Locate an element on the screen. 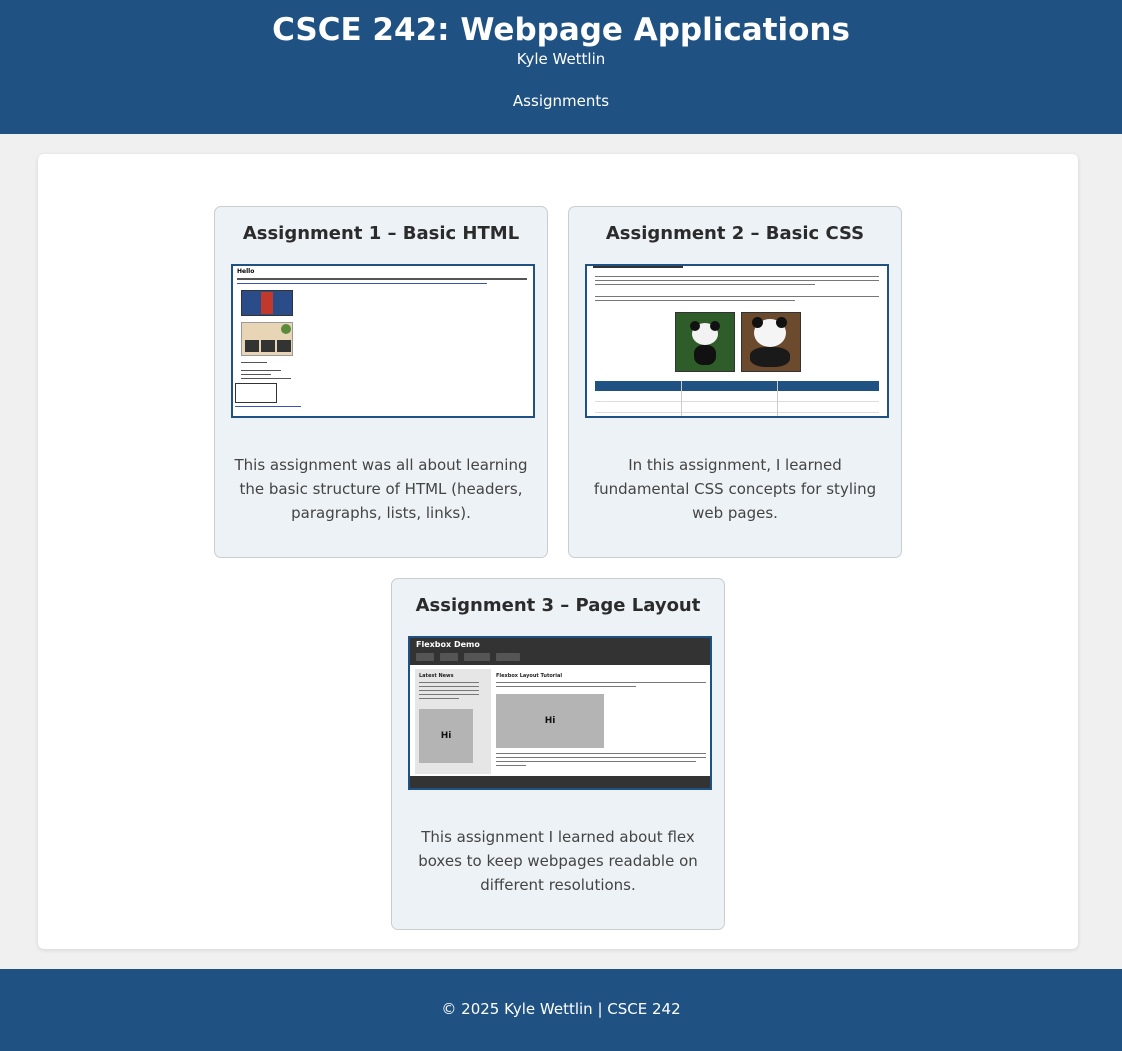 The width and height of the screenshot is (1122, 1051). footer-copyright: © 2025 Kyle Wettlin | CSCE 242 is located at coordinates (561, 1009).